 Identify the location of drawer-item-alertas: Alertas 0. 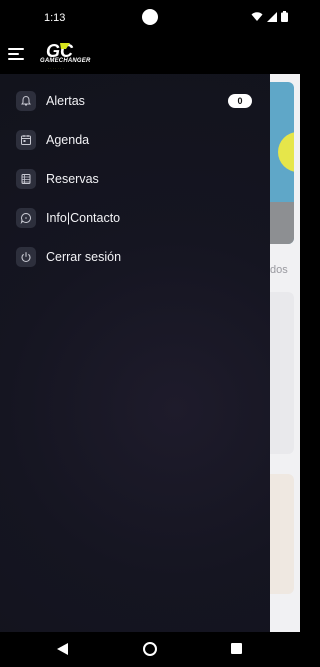
(136, 101).